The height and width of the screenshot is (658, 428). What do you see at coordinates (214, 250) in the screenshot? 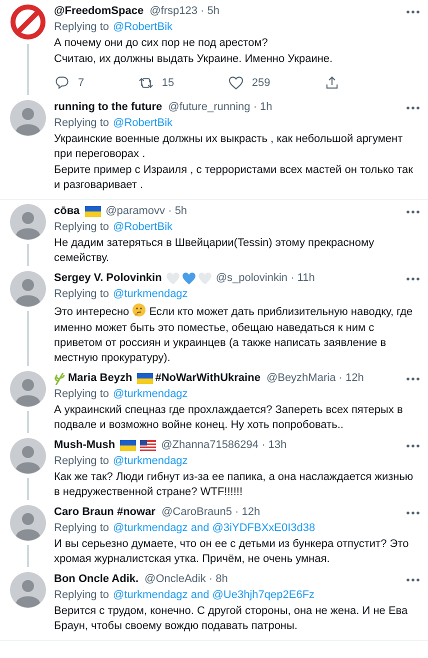
I see `tweet-text: Не дадим затеряться в Швейцарии(Tessin) этому прекрасному семейству.` at bounding box center [214, 250].